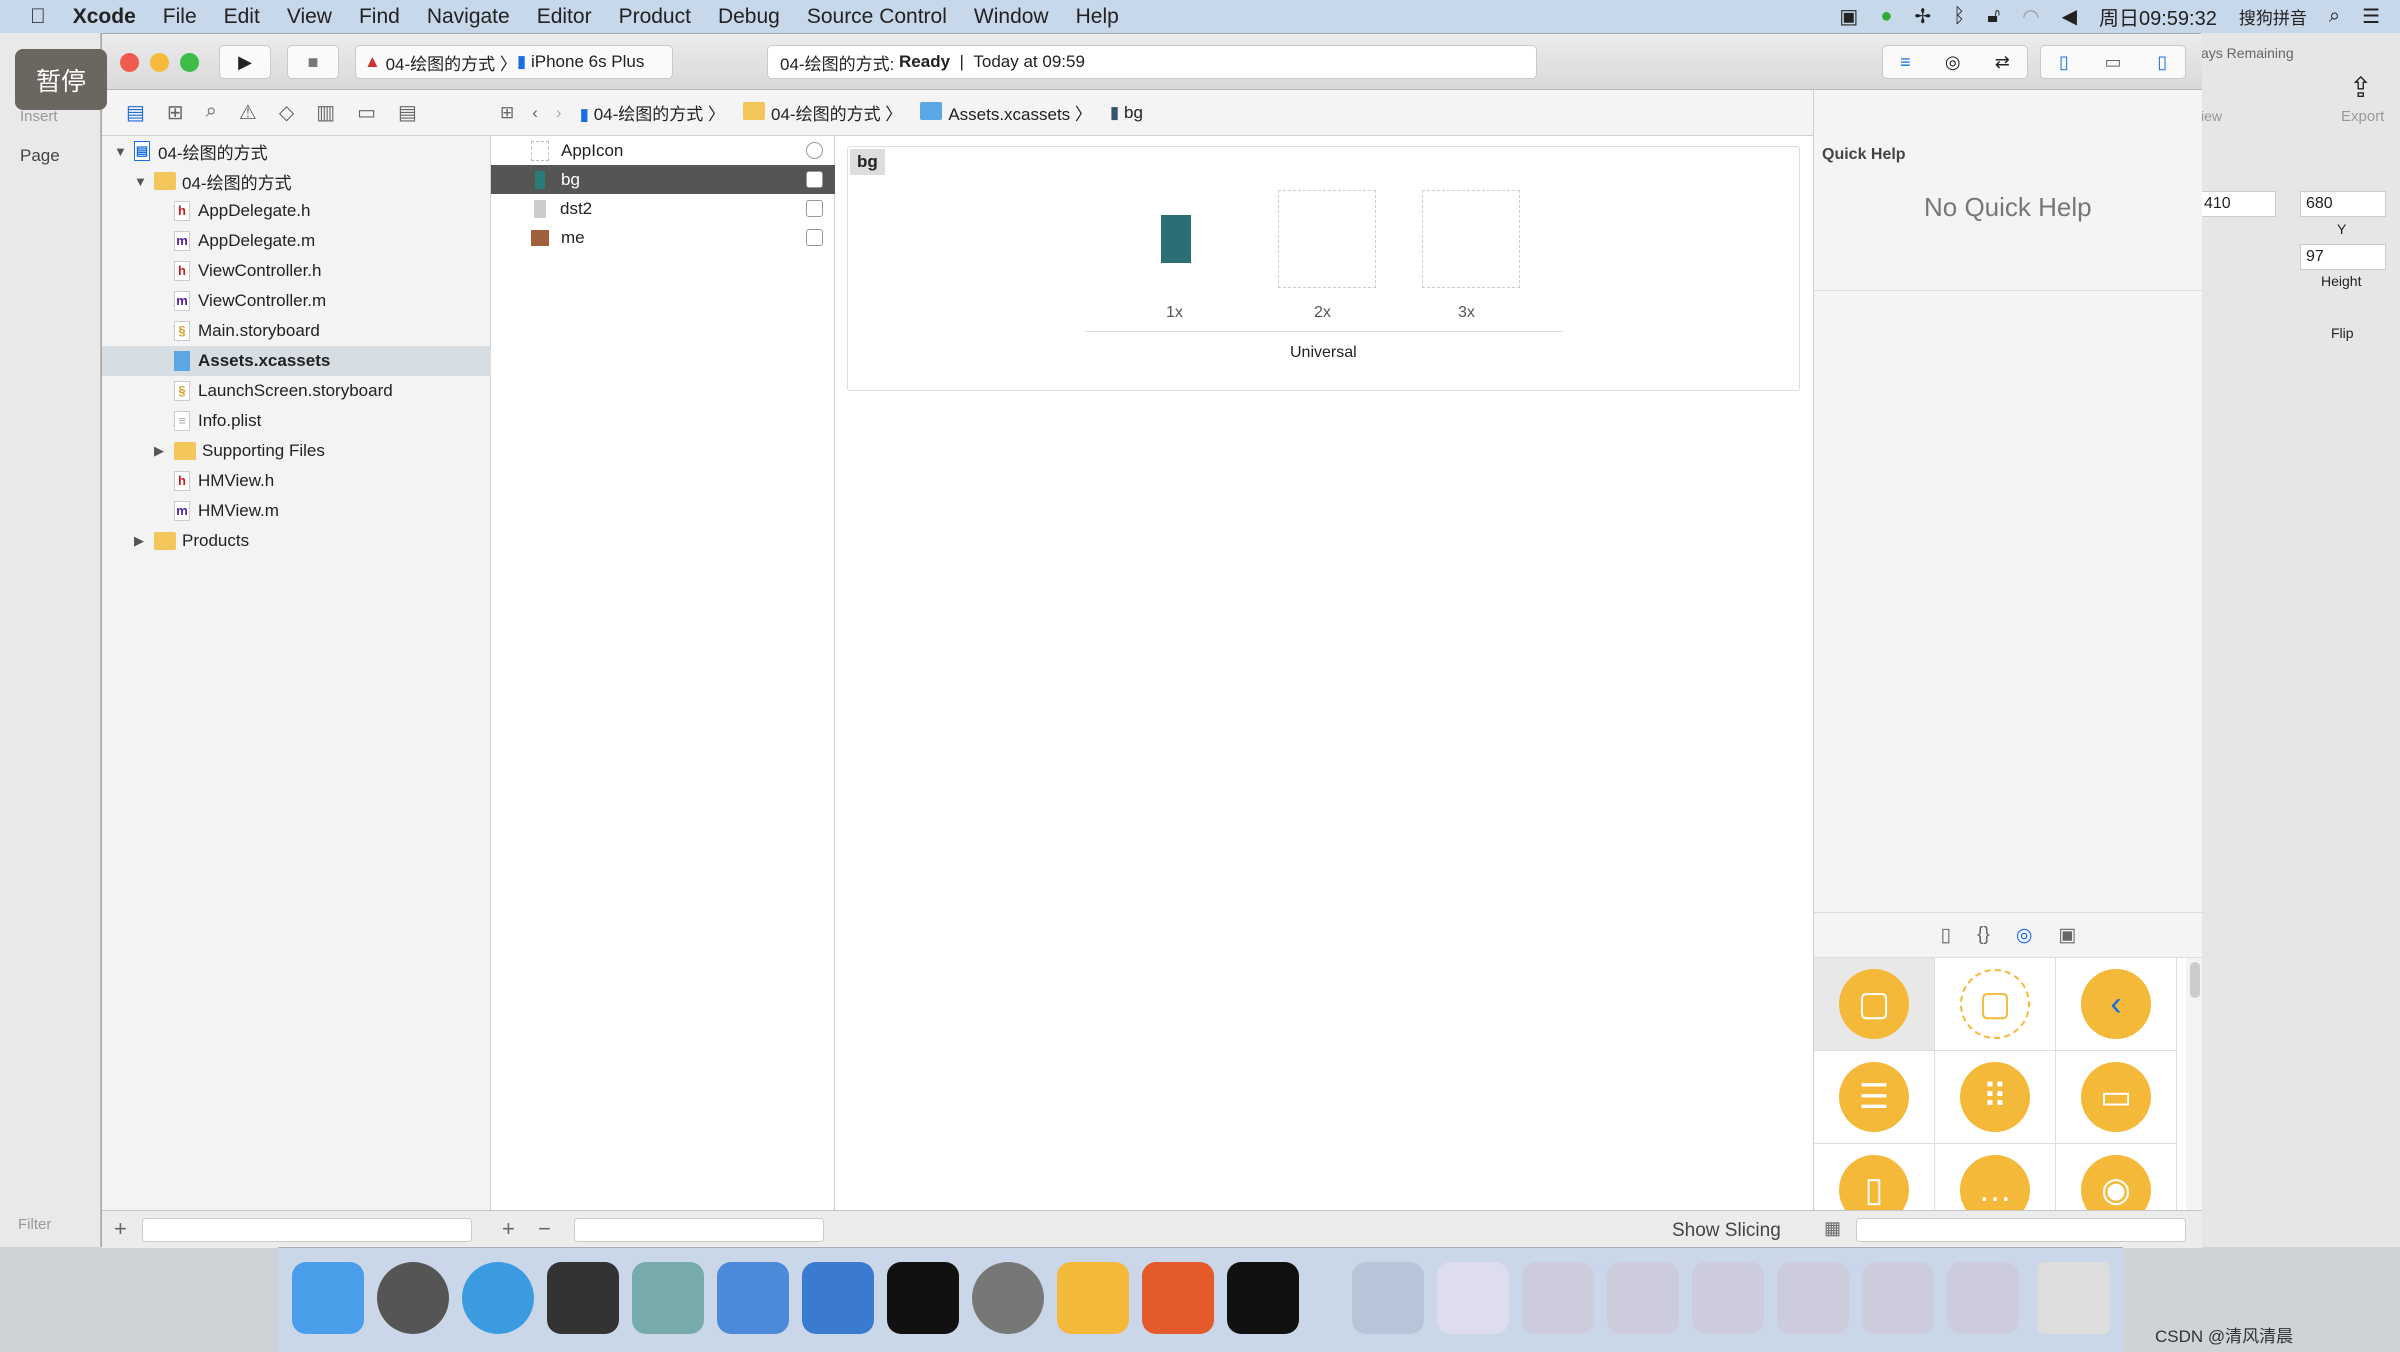 This screenshot has height=1352, width=2400. I want to click on sketch-icon, so click(1093, 1298).